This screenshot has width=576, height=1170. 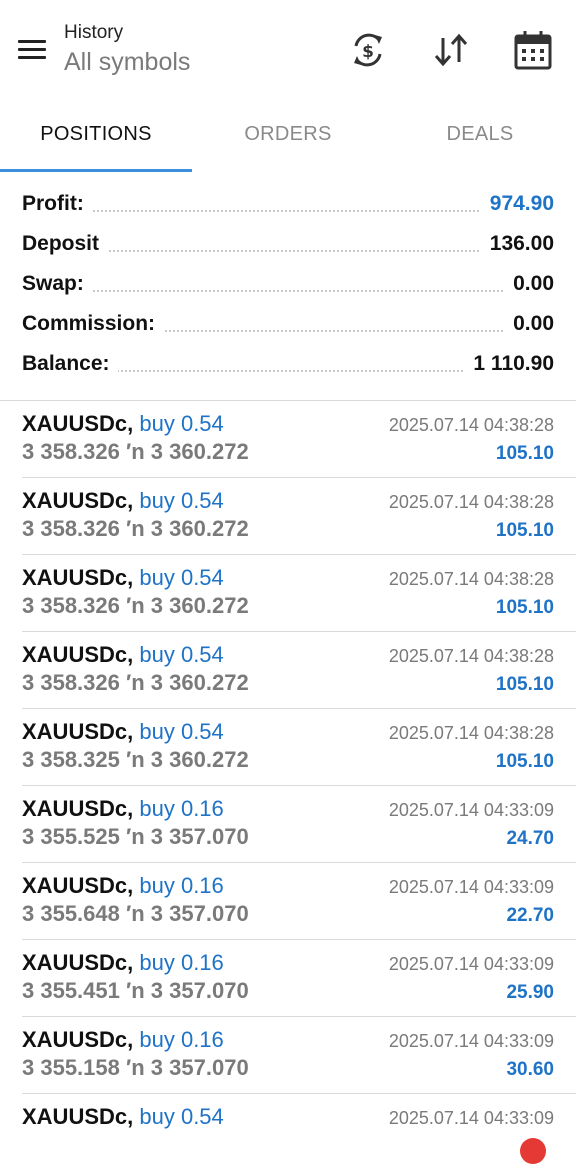 I want to click on profit-value: 974.90, so click(x=516, y=204).